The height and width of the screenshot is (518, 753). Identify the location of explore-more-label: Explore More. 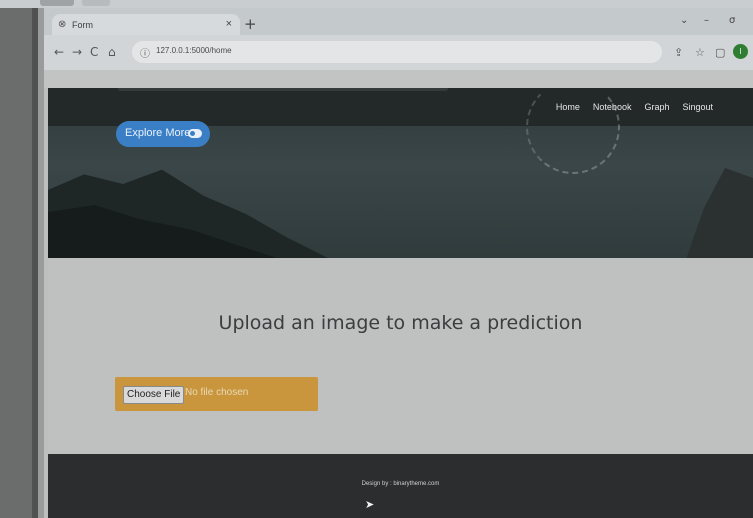
(158, 133).